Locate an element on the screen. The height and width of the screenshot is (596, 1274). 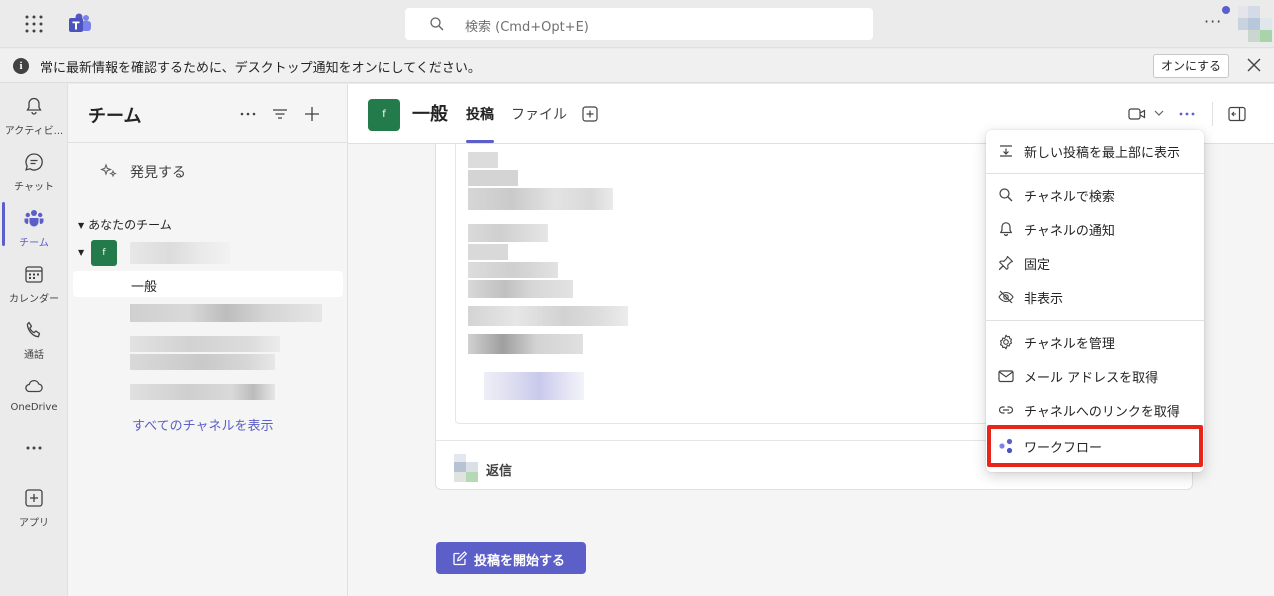
video-meet-icon is located at coordinates (1137, 114).